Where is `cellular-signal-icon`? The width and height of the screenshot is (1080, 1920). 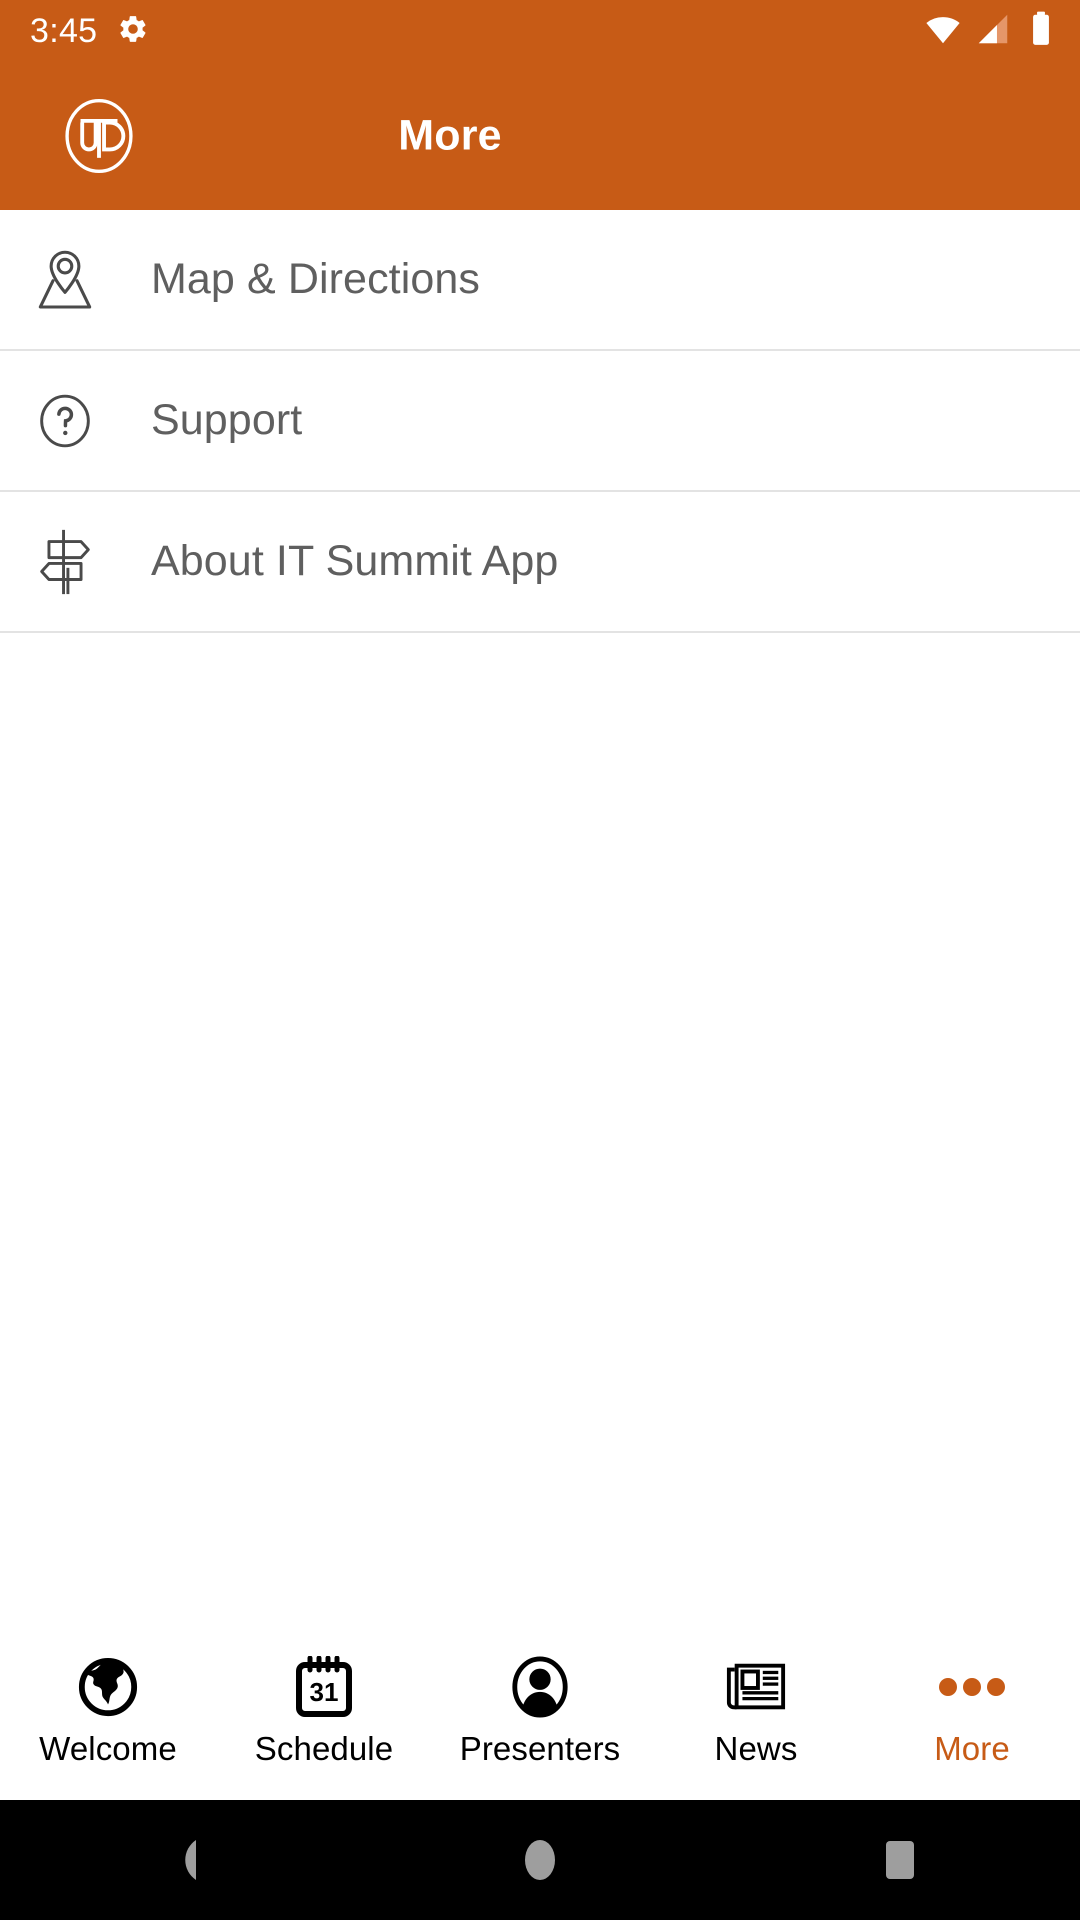 cellular-signal-icon is located at coordinates (993, 31).